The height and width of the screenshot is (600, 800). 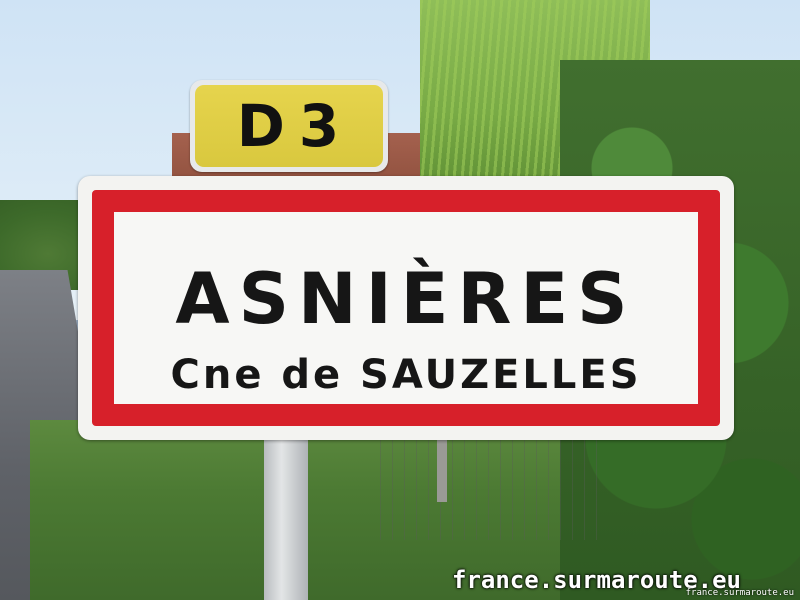 I want to click on road-number-sign: D3, so click(x=289, y=126).